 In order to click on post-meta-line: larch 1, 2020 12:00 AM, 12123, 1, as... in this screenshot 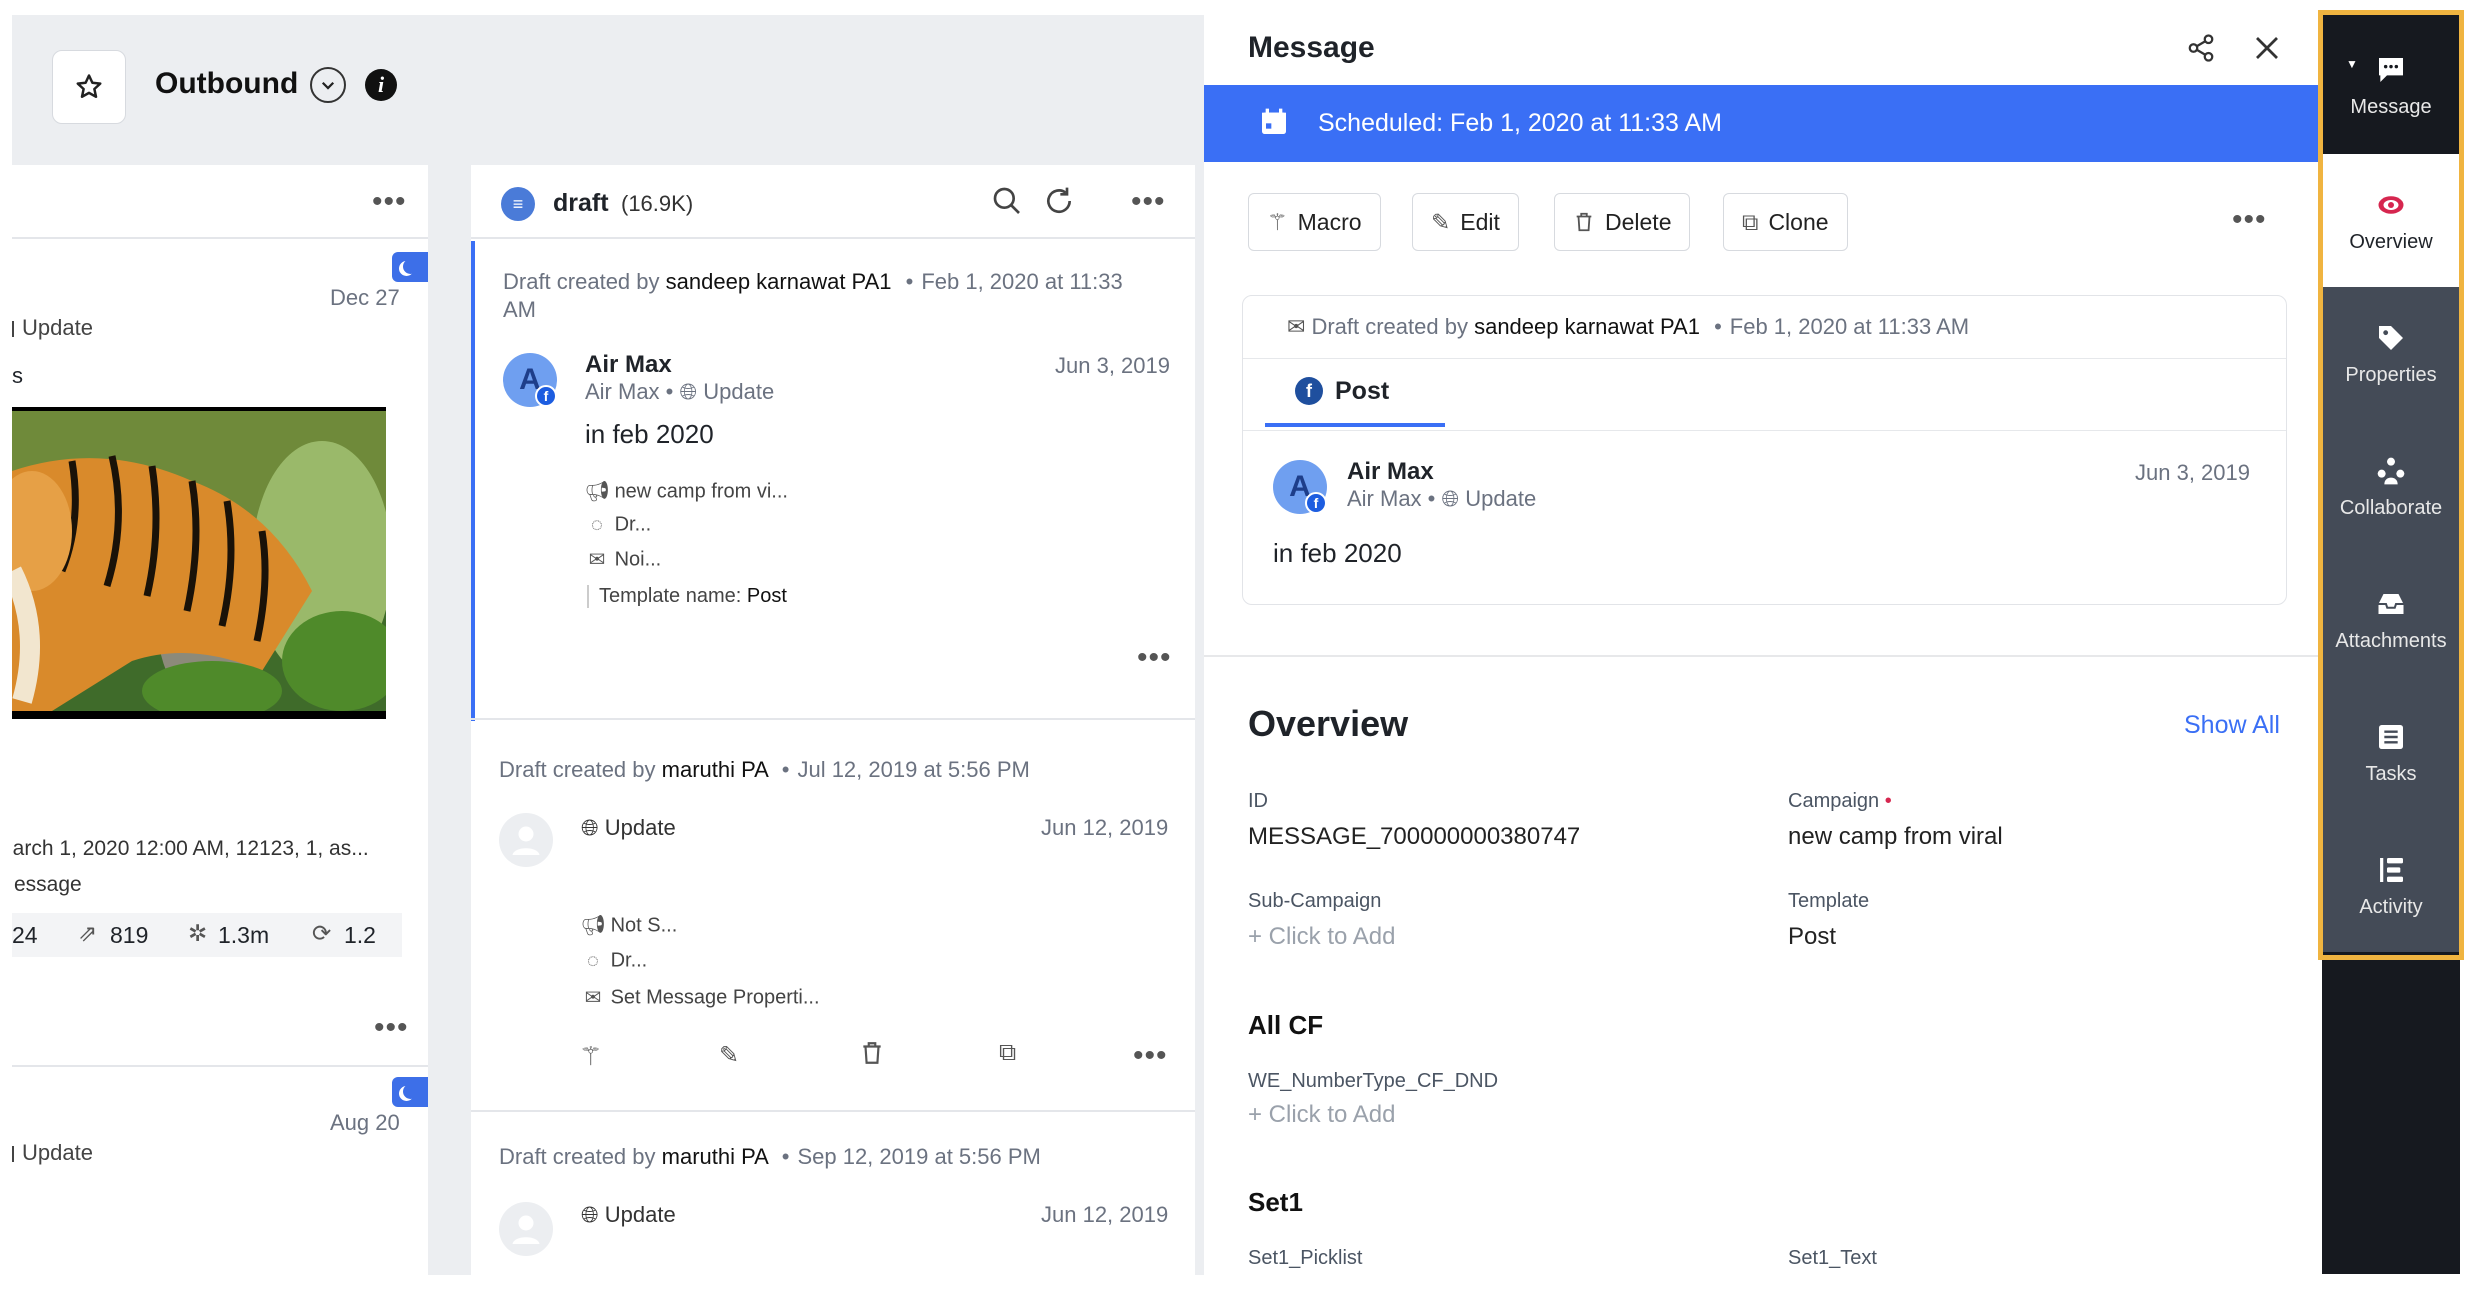, I will do `click(190, 848)`.